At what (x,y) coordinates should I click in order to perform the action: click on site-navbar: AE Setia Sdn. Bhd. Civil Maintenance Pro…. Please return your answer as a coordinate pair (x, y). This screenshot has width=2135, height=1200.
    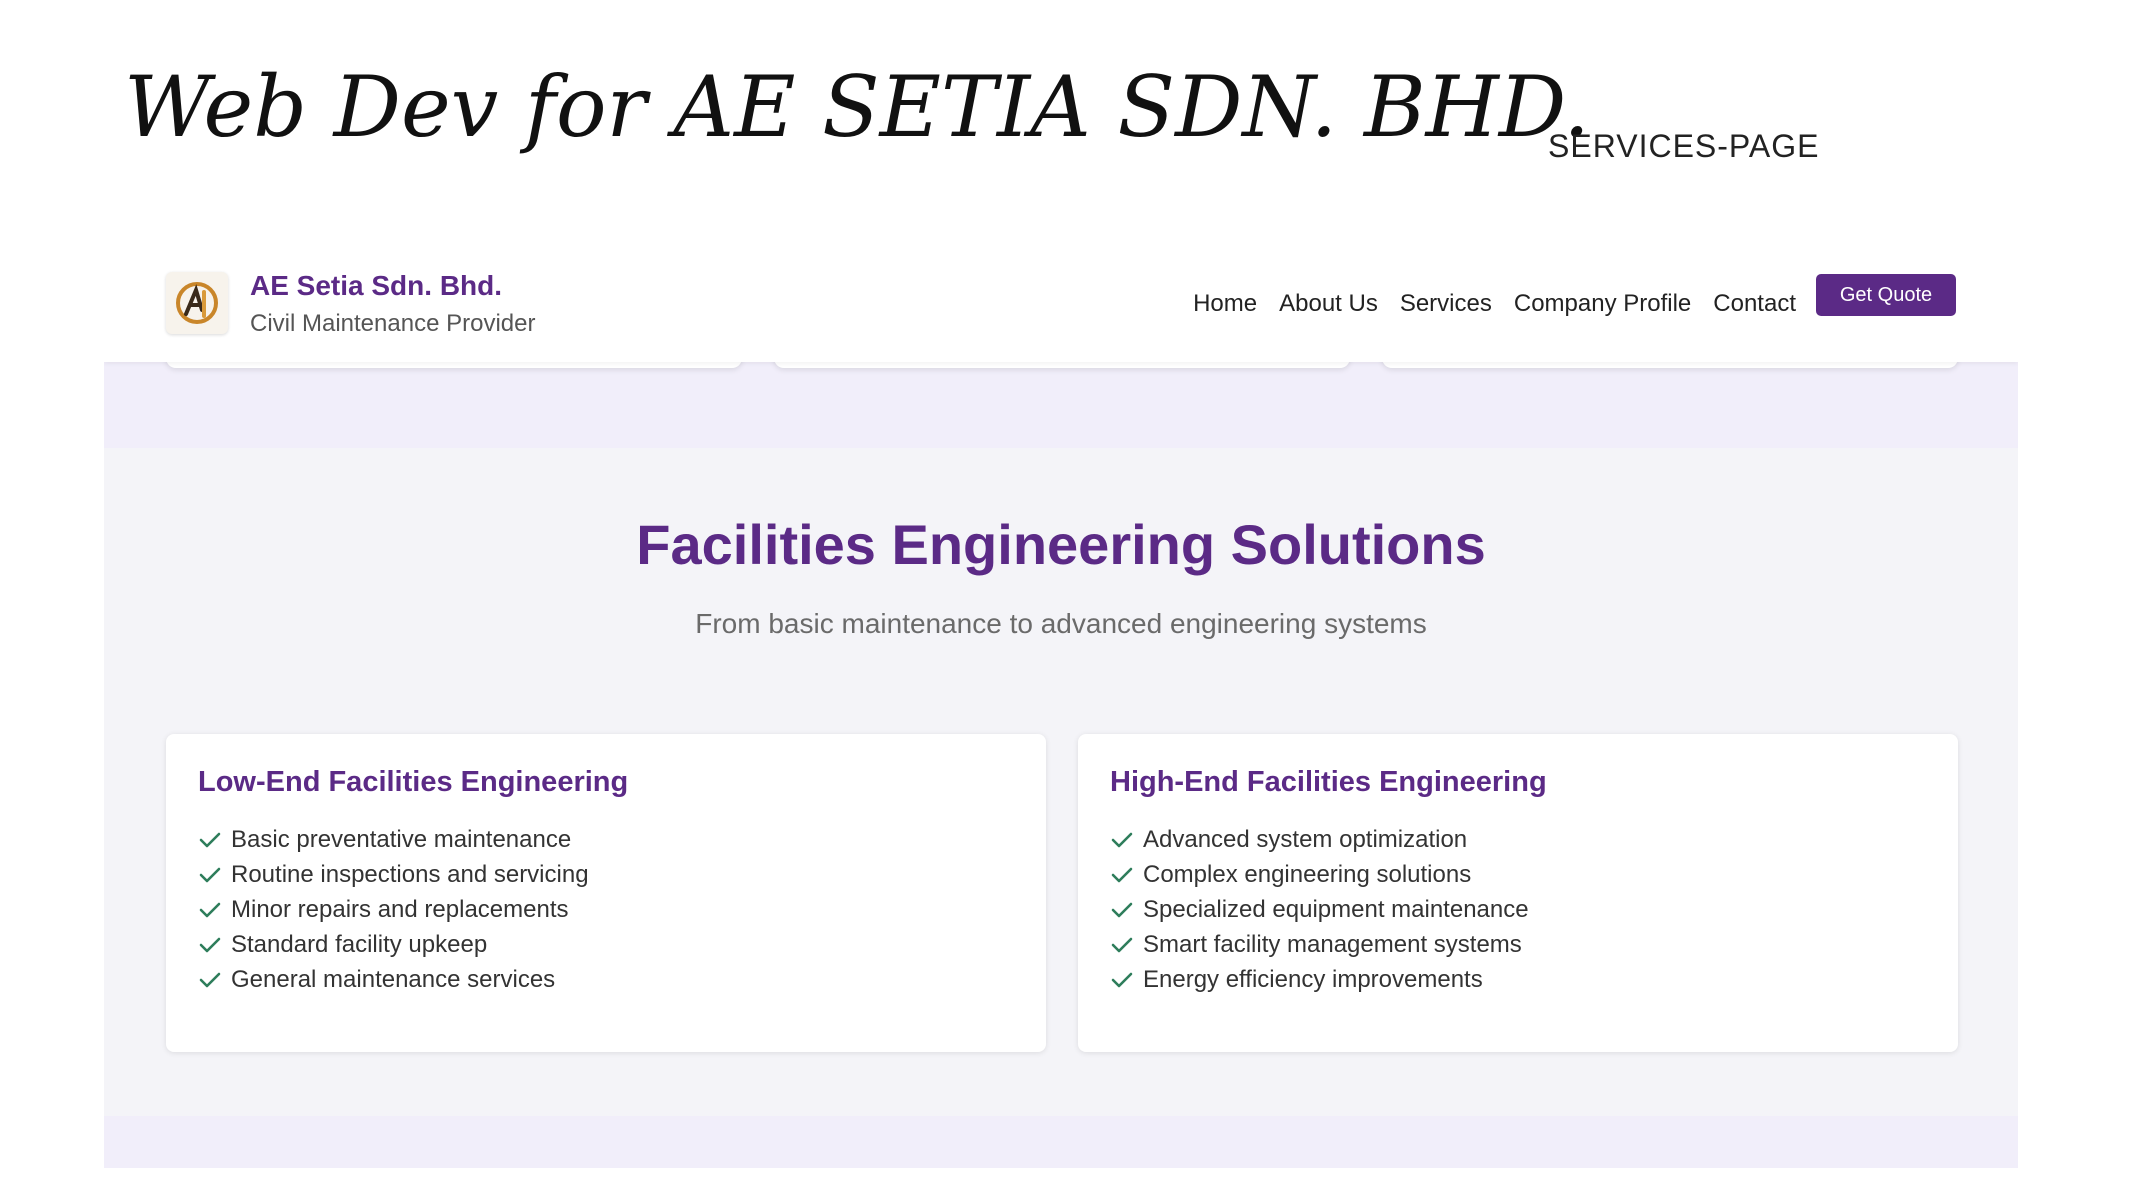
    Looking at the image, I should click on (1061, 310).